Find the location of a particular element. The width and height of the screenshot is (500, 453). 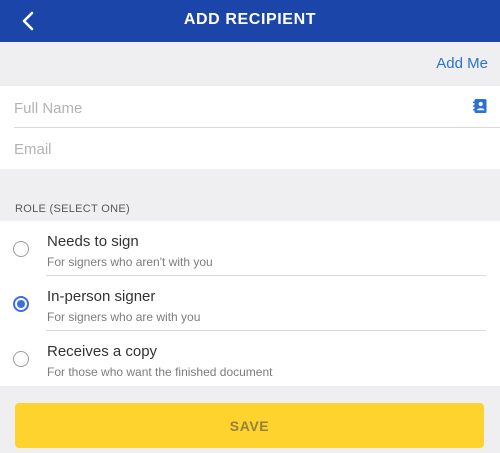

radio-receives-a-copy is located at coordinates (21, 359).